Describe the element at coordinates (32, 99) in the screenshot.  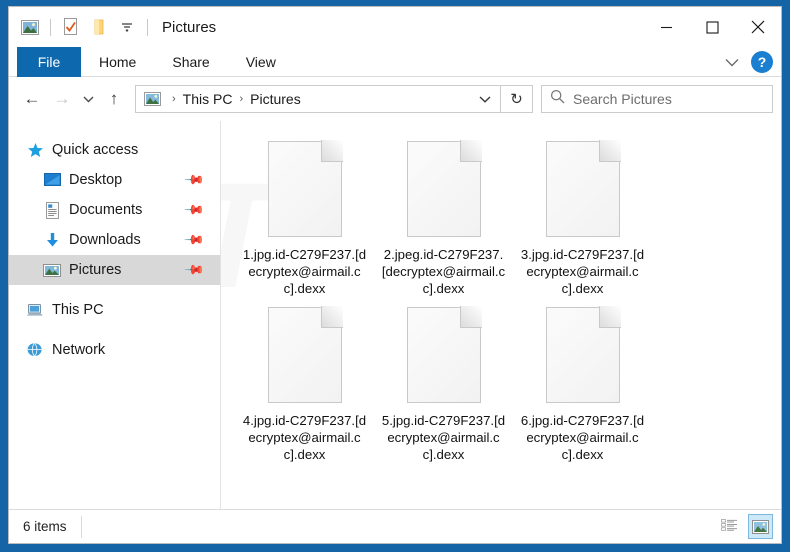
I see `back-button: ←` at that location.